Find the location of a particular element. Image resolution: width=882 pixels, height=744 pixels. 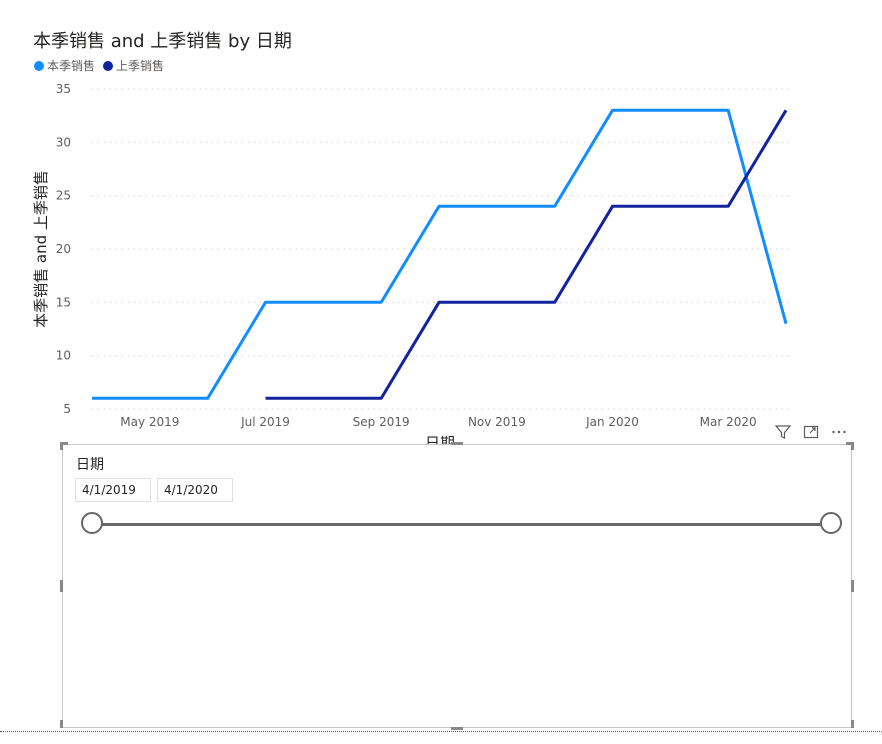

filter-icon is located at coordinates (783, 432).